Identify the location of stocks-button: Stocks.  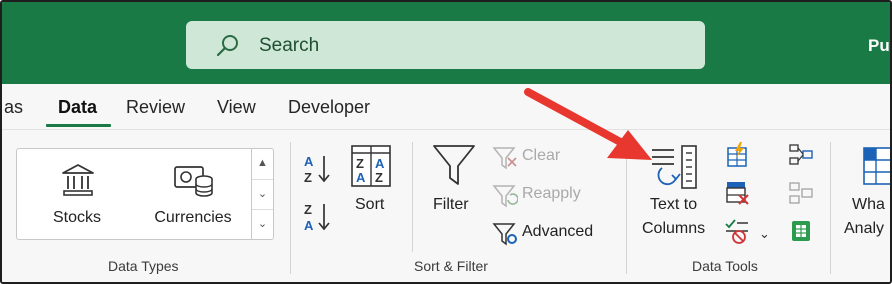
(77, 194).